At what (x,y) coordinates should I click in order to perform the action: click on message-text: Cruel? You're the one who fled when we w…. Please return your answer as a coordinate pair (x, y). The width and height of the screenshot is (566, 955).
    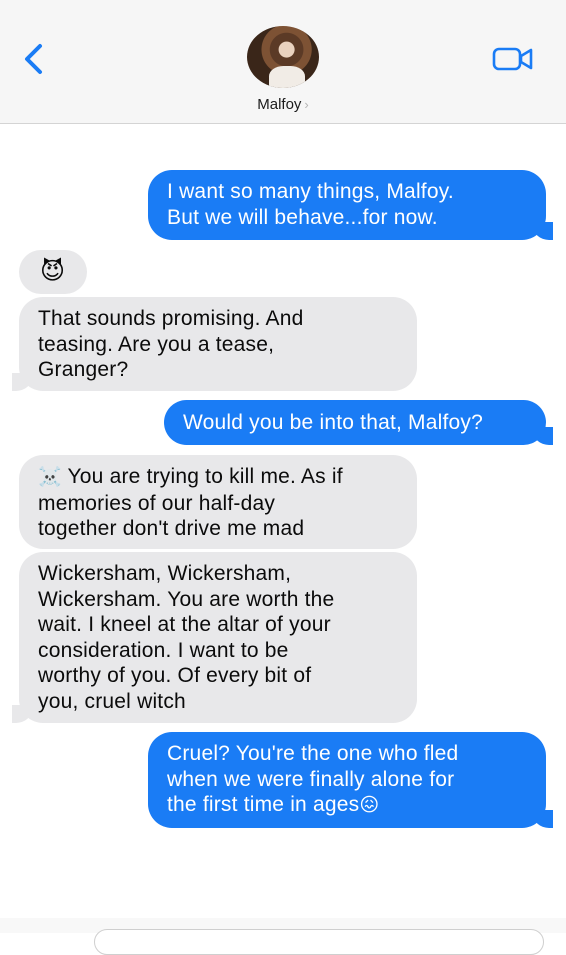
    Looking at the image, I should click on (313, 779).